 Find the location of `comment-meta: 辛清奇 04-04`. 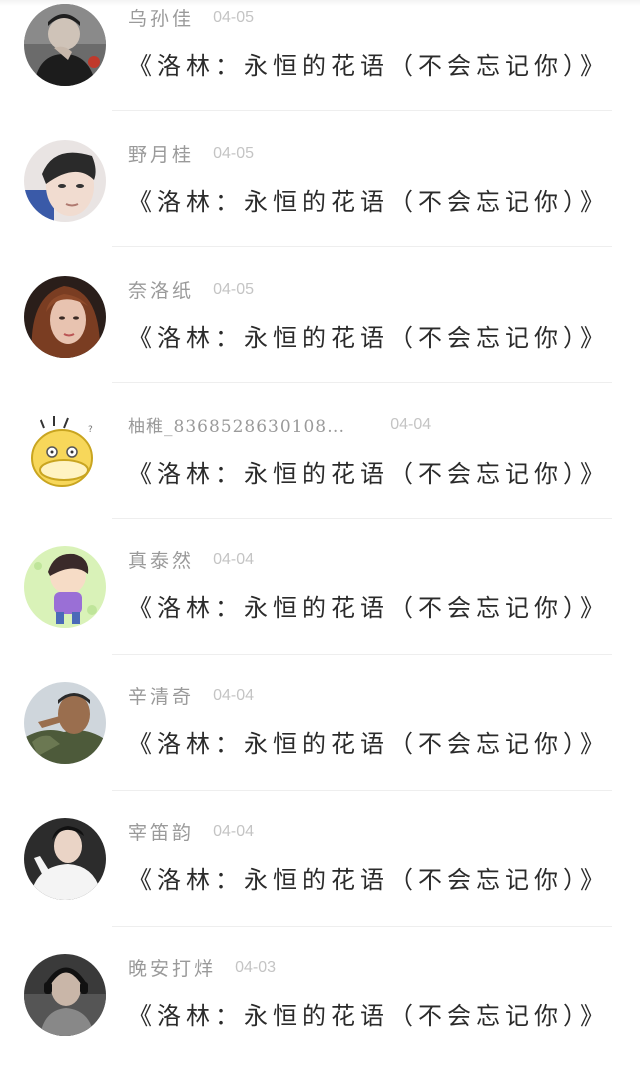

comment-meta: 辛清奇 04-04 is located at coordinates (191, 697).